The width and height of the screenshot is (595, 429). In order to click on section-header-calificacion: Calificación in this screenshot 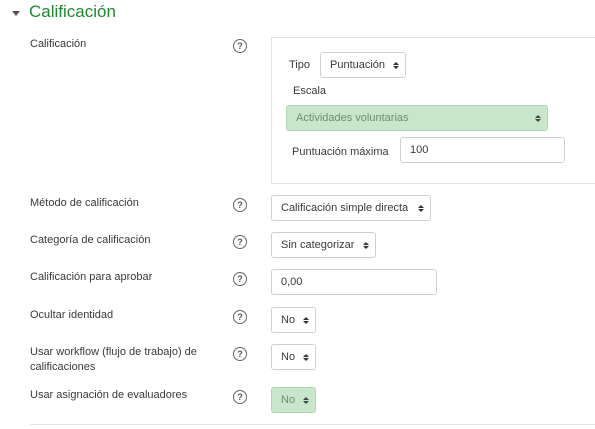, I will do `click(64, 12)`.